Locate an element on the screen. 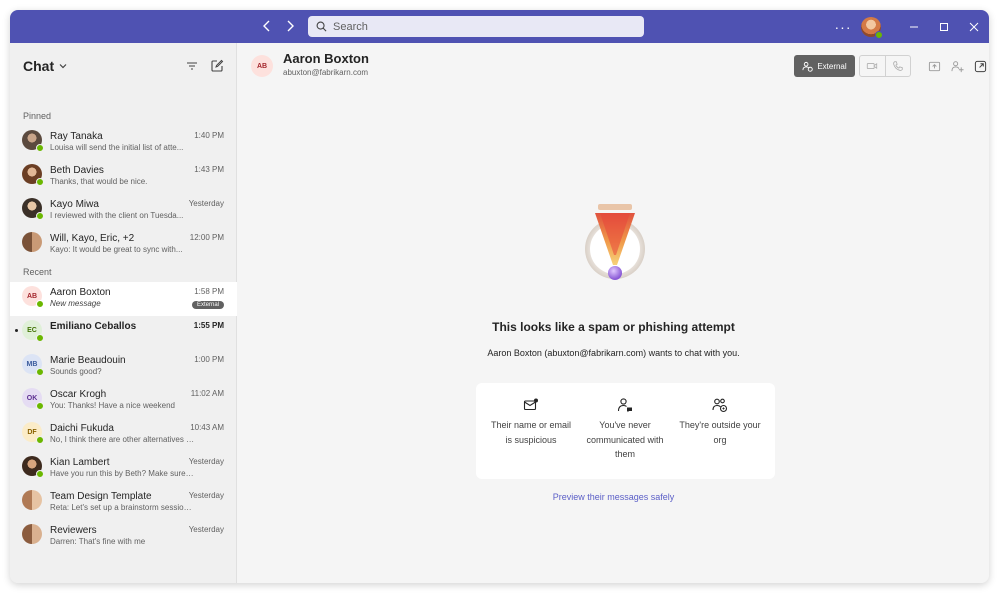 The image size is (999, 593). contact-name: Aaron Boxton is located at coordinates (326, 58).